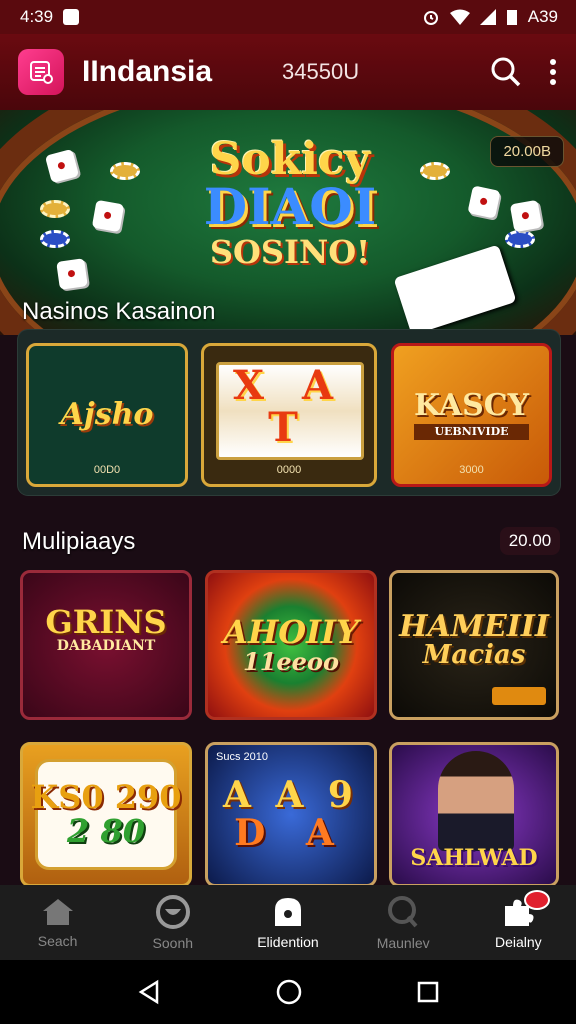 The height and width of the screenshot is (1024, 576). I want to click on app-title: IIndansia, so click(147, 71).